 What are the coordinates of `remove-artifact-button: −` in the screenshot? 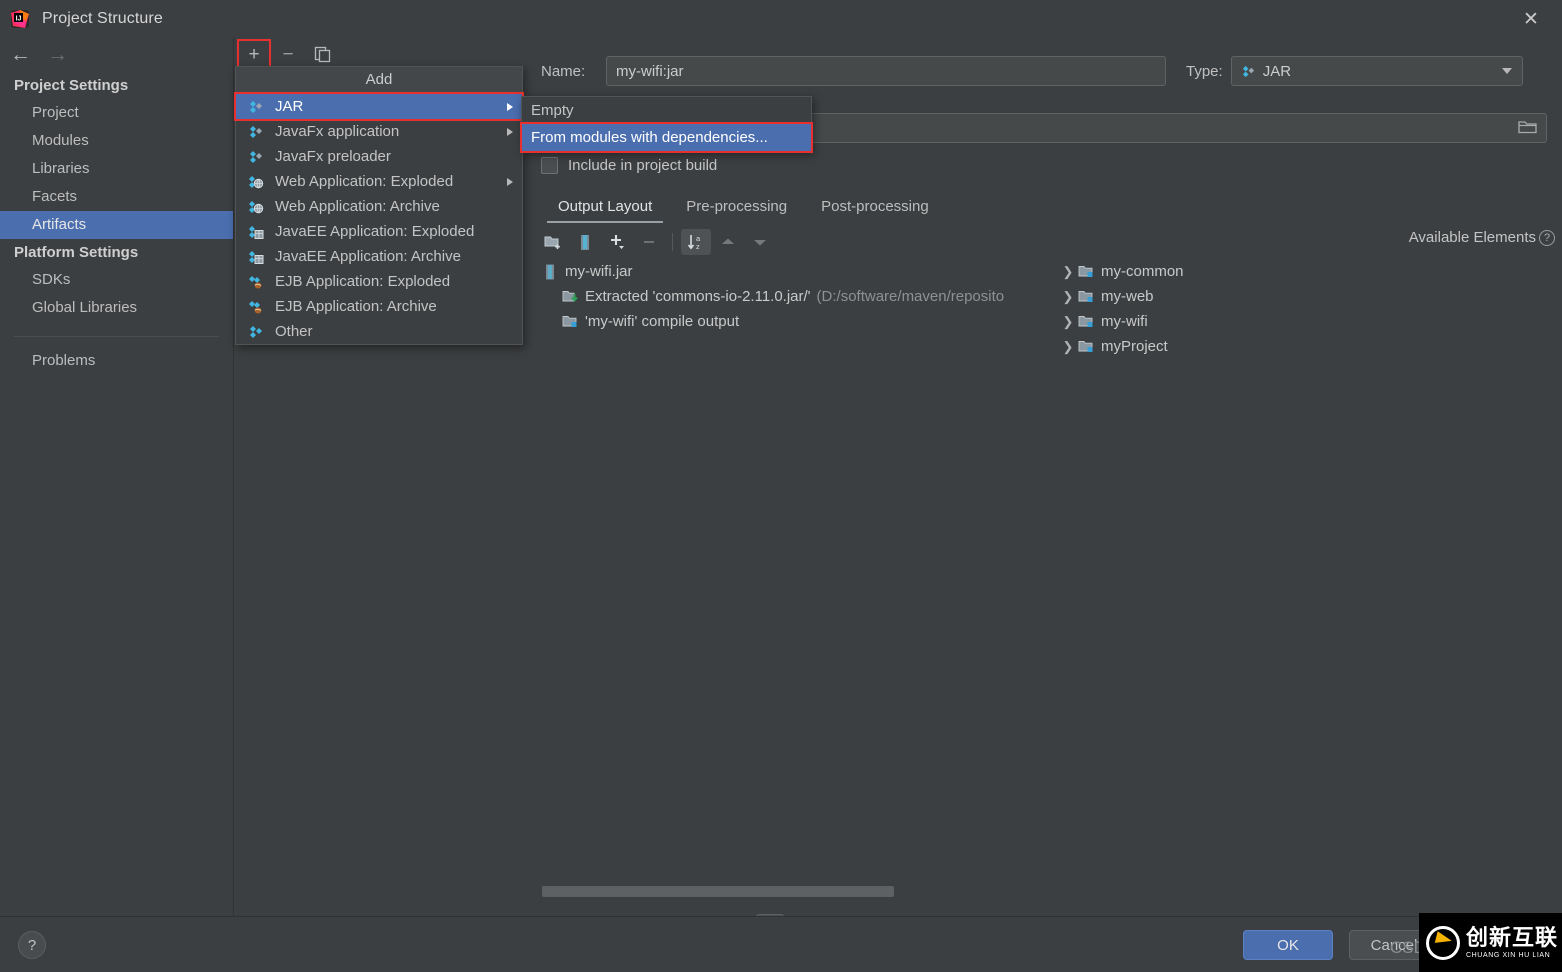 It's located at (288, 54).